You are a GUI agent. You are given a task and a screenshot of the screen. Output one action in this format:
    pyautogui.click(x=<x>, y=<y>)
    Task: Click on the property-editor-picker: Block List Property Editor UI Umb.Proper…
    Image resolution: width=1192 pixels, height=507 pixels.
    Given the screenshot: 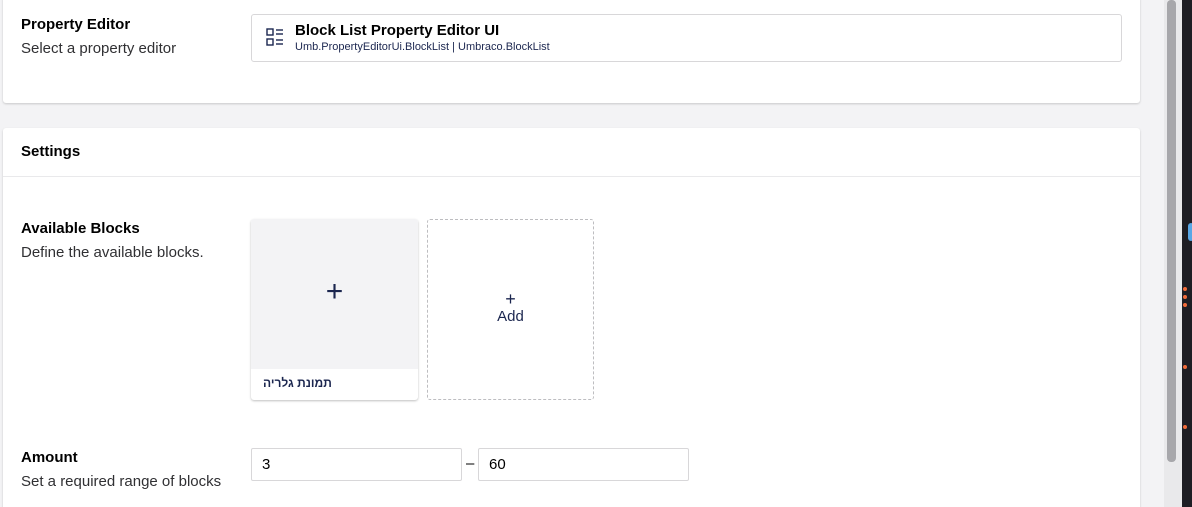 What is the action you would take?
    pyautogui.click(x=686, y=38)
    